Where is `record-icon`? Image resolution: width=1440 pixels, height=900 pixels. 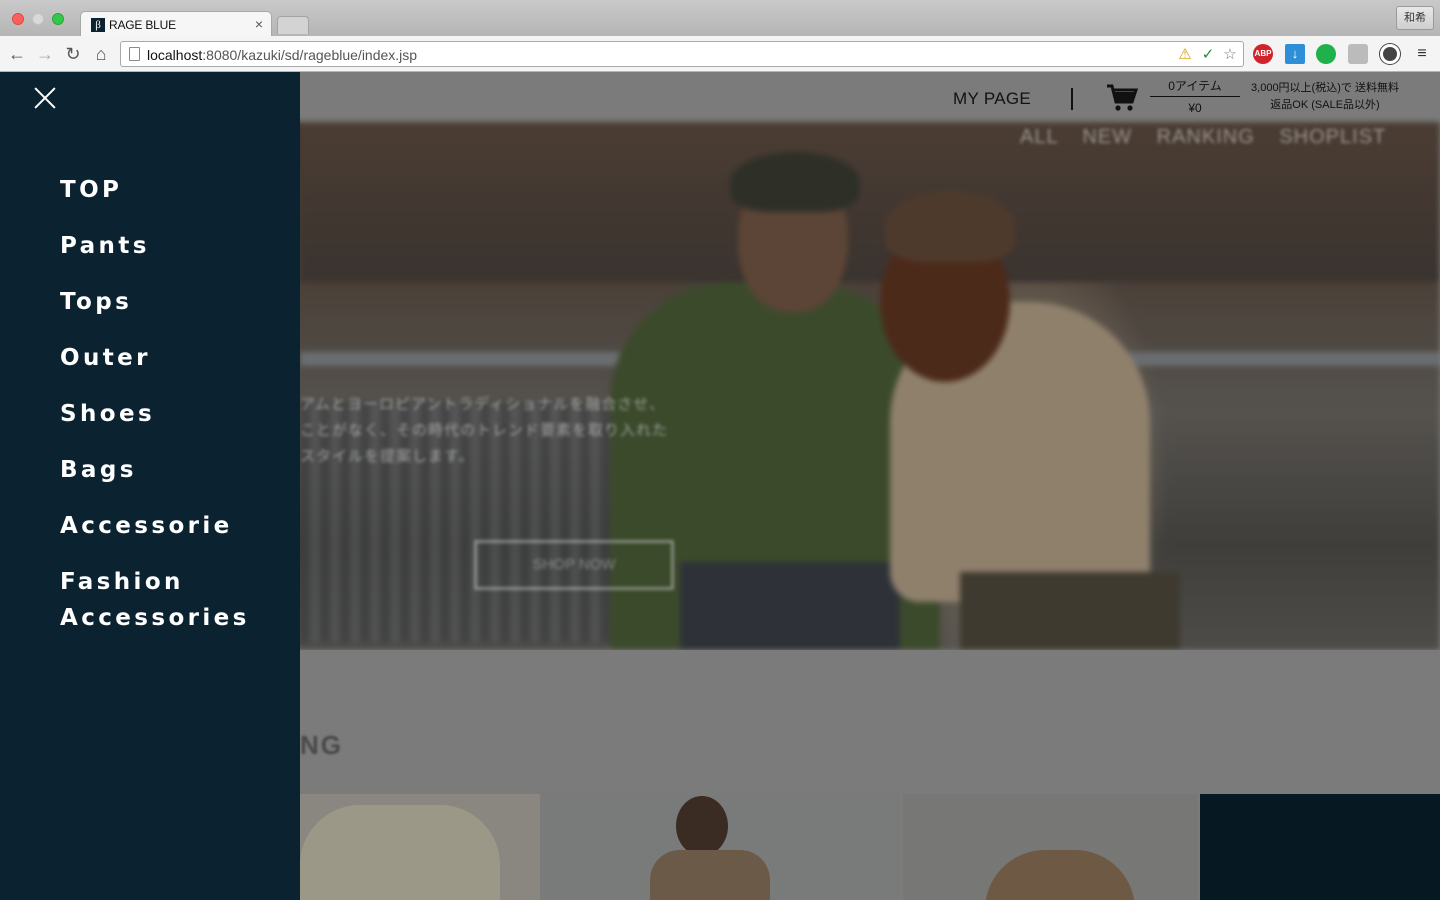 record-icon is located at coordinates (1390, 54).